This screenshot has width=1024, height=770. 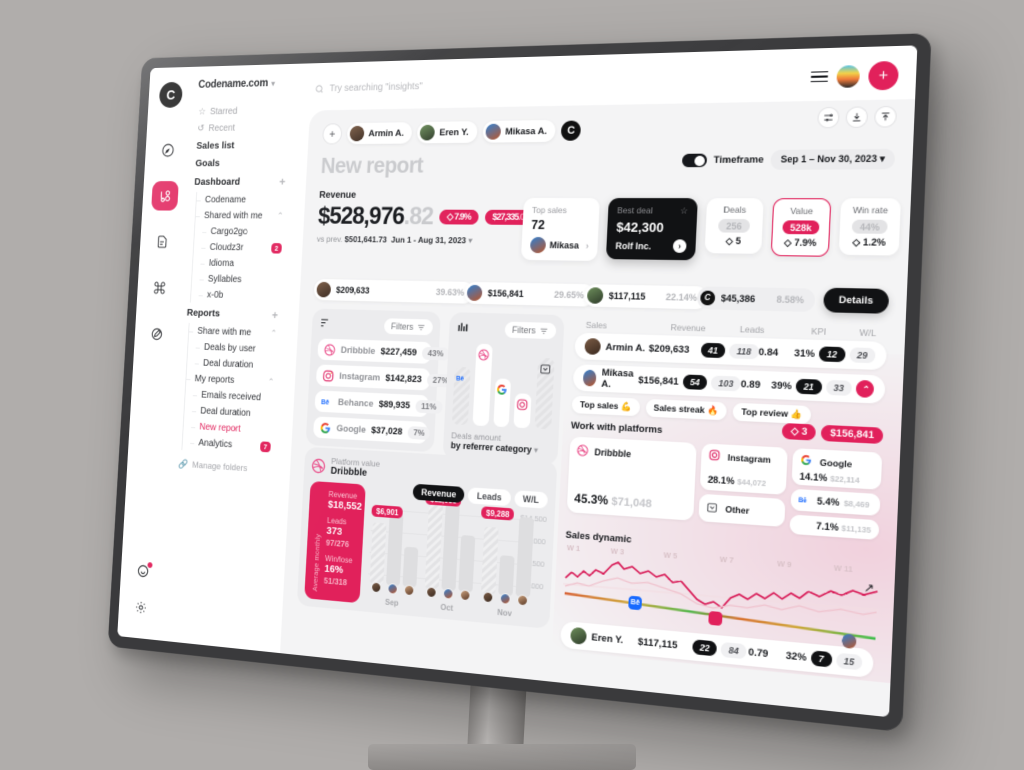 I want to click on platform-card-google: Google 14.1% $22,114, so click(x=837, y=469).